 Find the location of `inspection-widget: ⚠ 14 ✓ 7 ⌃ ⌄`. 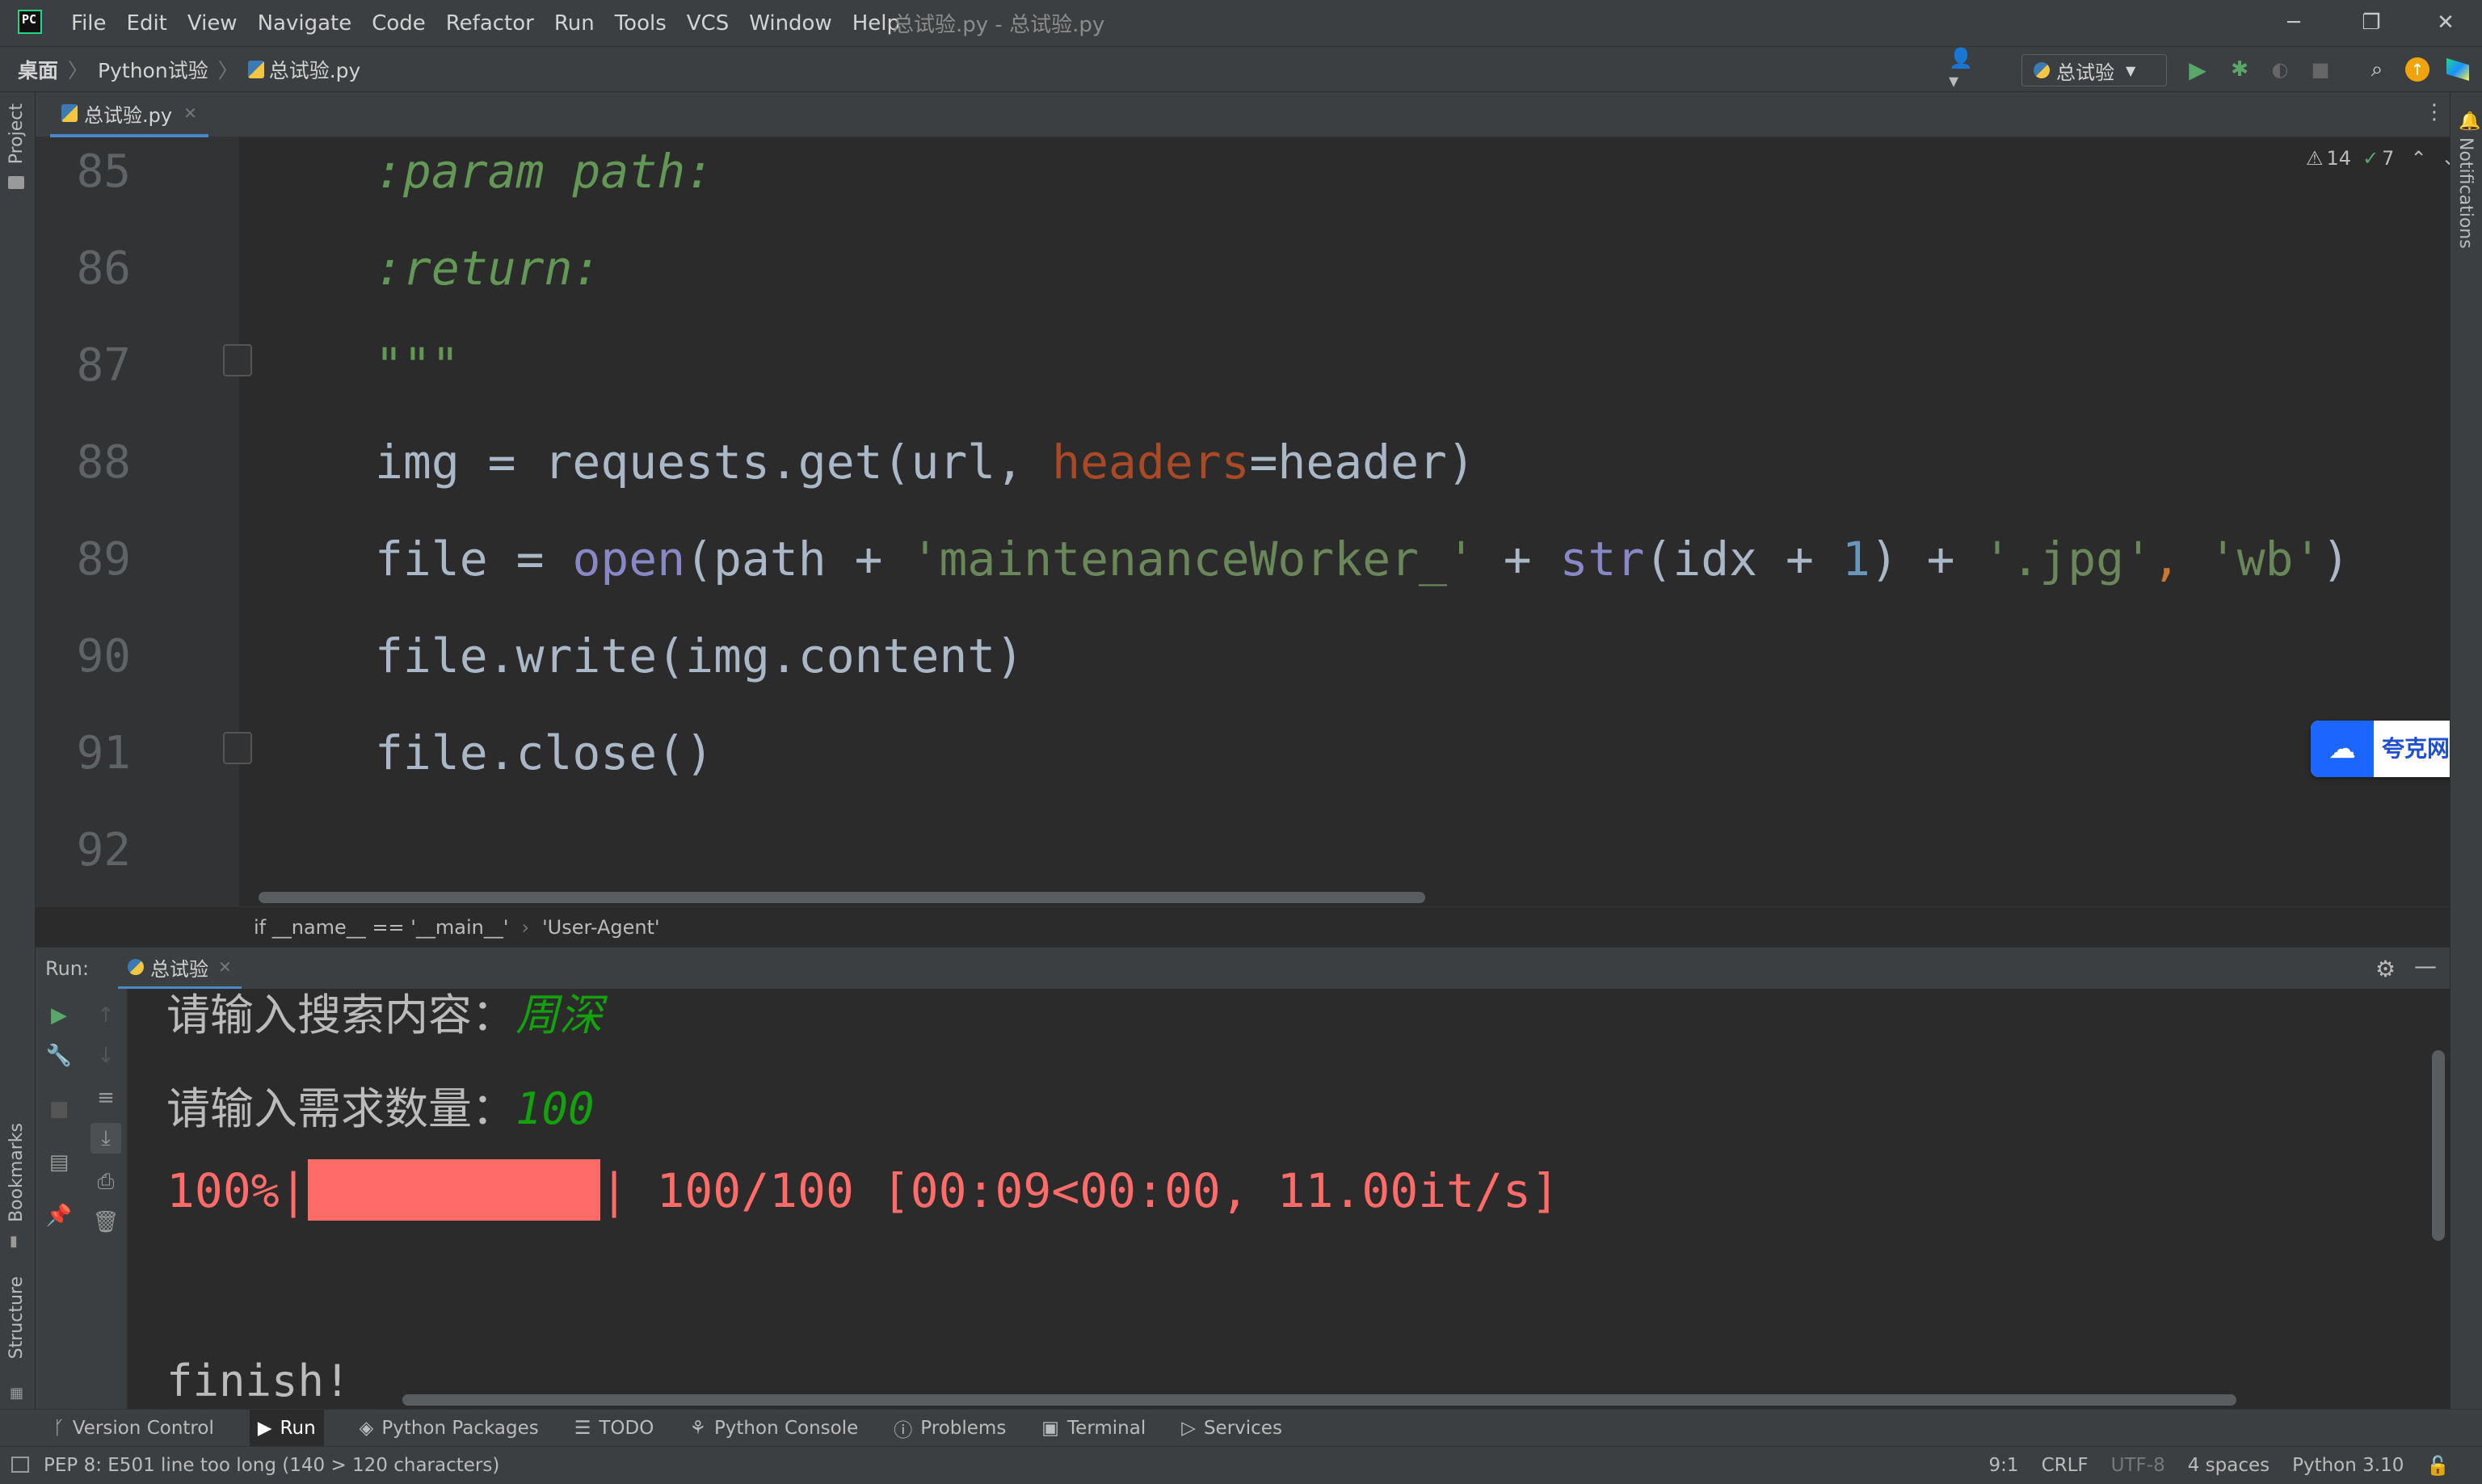

inspection-widget: ⚠ 14 ✓ 7 ⌃ ⌄ is located at coordinates (2378, 158).